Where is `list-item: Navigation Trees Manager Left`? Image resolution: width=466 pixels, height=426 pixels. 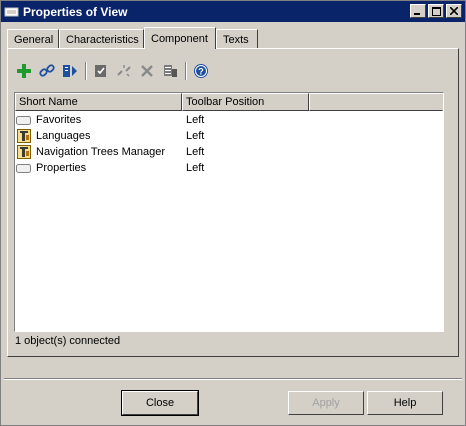 list-item: Navigation Trees Manager Left is located at coordinates (229, 152).